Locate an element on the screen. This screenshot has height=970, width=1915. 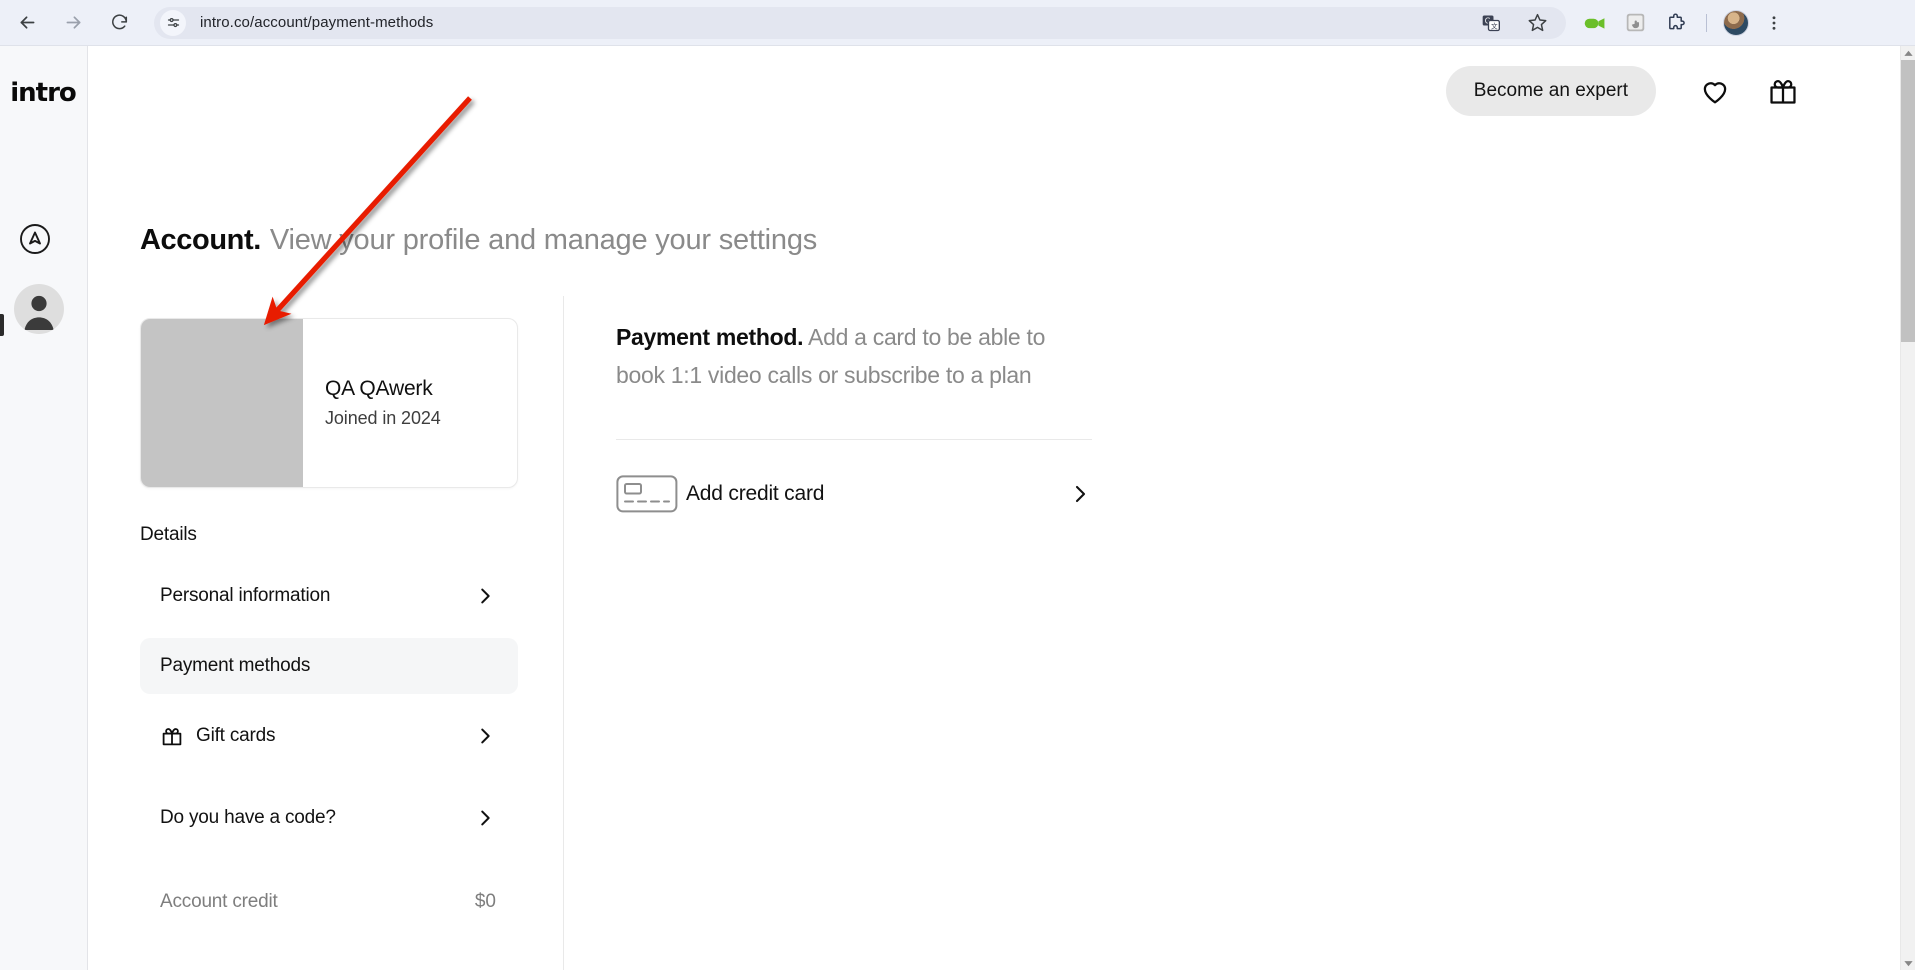
three-dot-menu-icon is located at coordinates (1774, 22).